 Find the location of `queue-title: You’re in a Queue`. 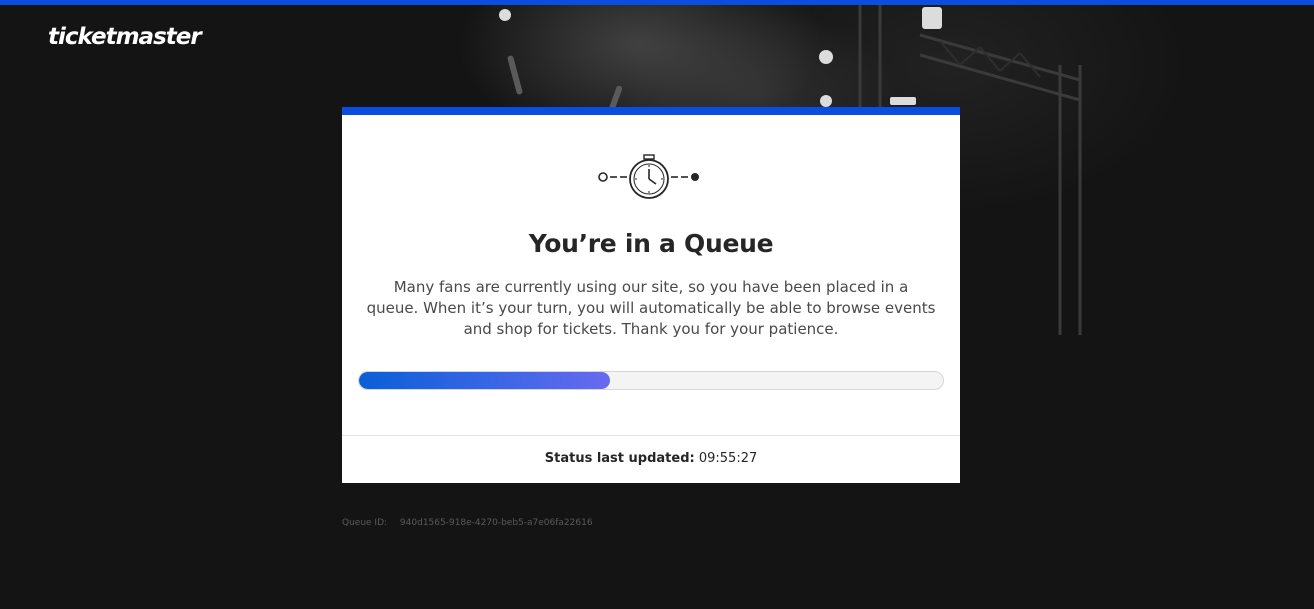

queue-title: You’re in a Queue is located at coordinates (651, 243).